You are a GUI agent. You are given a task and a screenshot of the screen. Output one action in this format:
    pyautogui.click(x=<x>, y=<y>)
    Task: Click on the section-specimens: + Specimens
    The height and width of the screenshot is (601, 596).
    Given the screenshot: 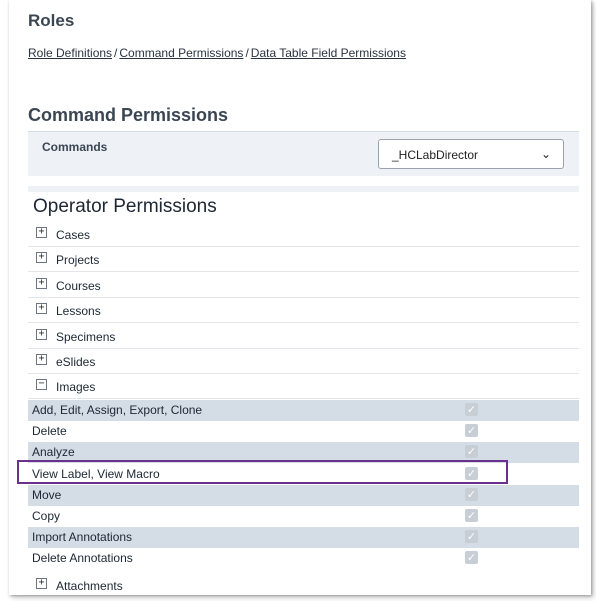 What is the action you would take?
    pyautogui.click(x=309, y=336)
    